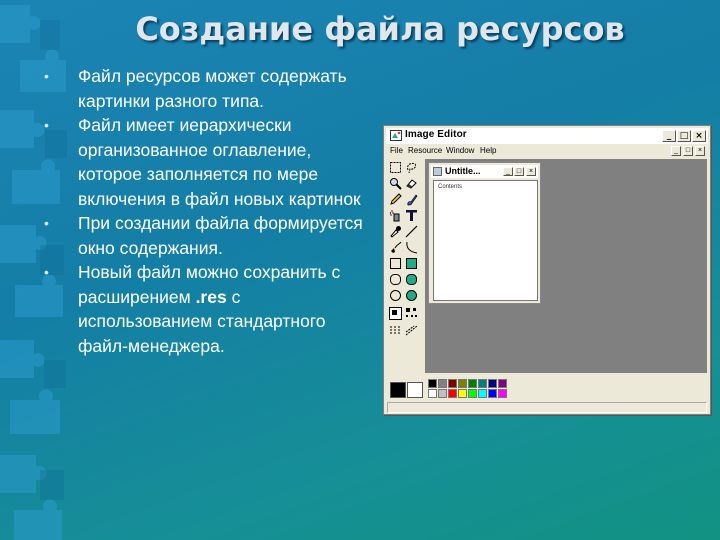 Image resolution: width=720 pixels, height=540 pixels. Describe the element at coordinates (395, 247) in the screenshot. I see `curve-icon` at that location.